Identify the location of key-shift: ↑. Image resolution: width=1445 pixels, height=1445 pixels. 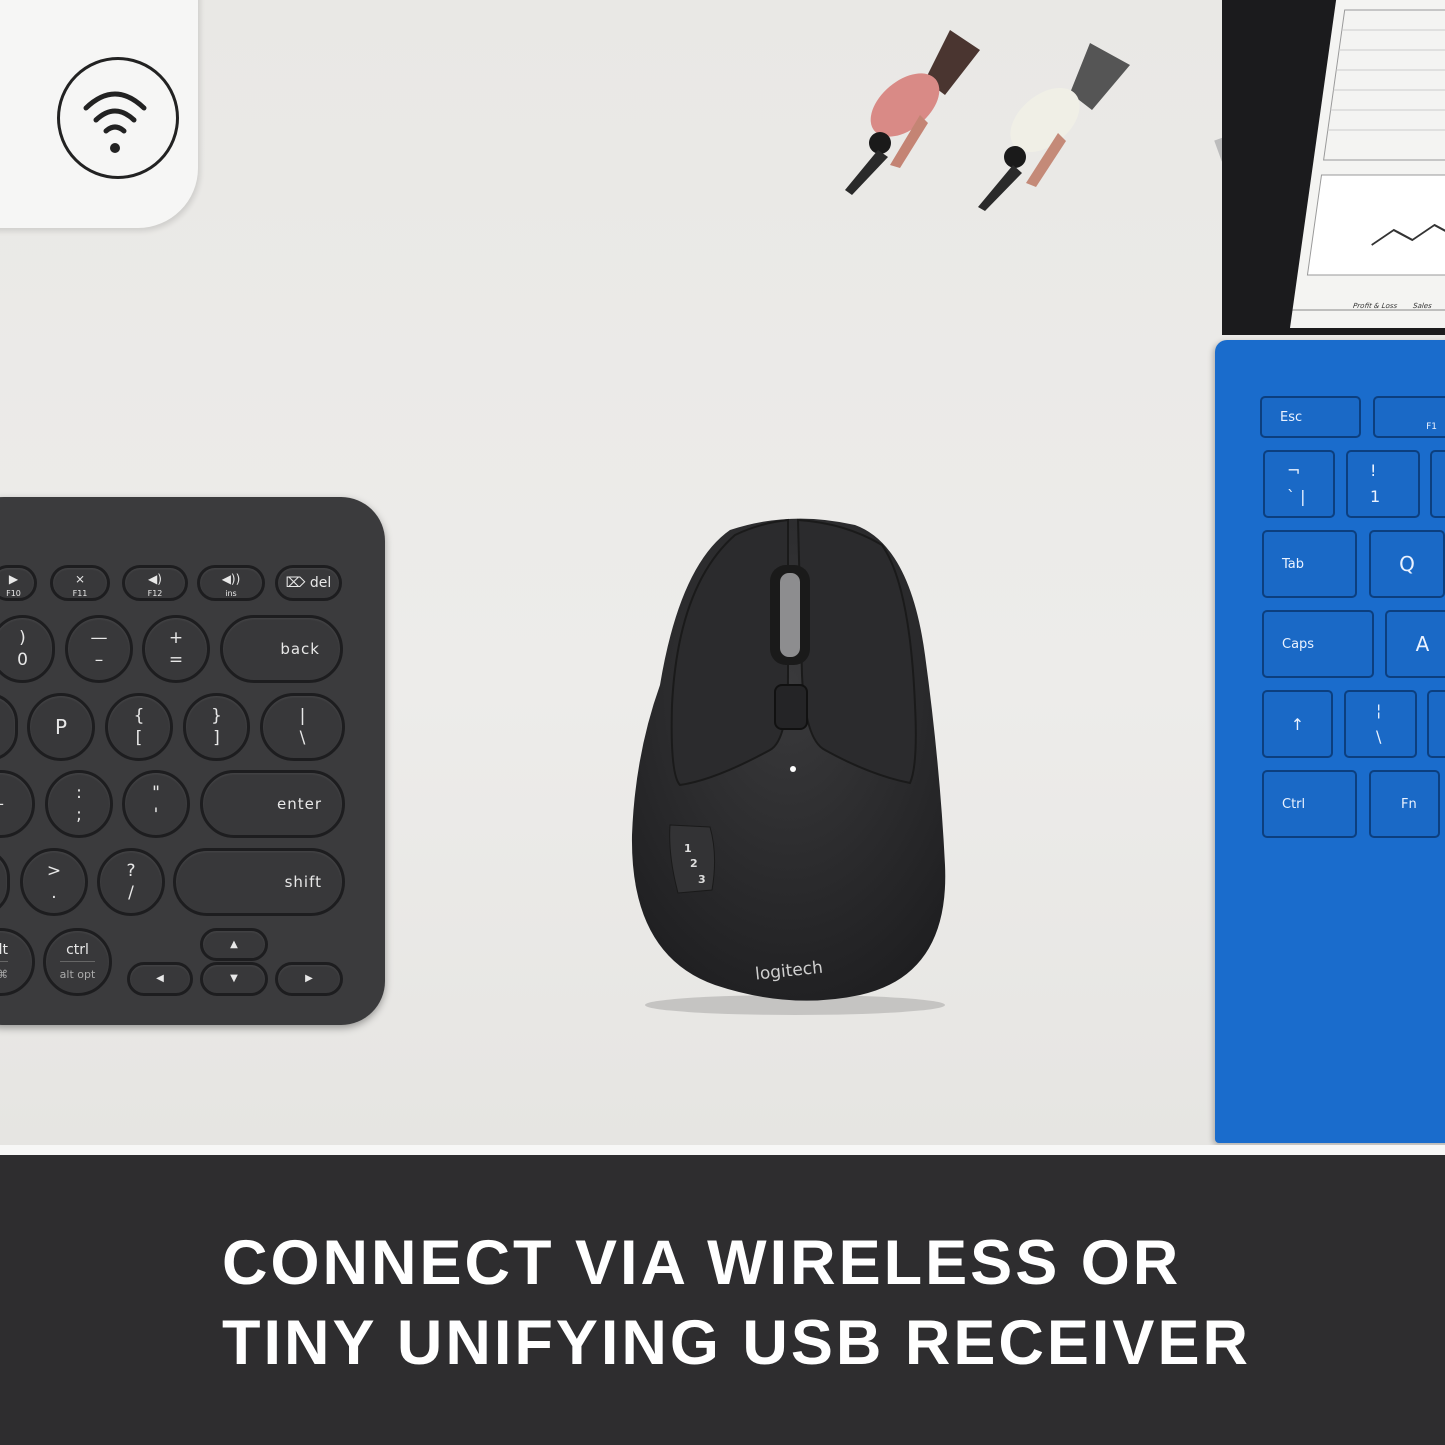
(1297, 724).